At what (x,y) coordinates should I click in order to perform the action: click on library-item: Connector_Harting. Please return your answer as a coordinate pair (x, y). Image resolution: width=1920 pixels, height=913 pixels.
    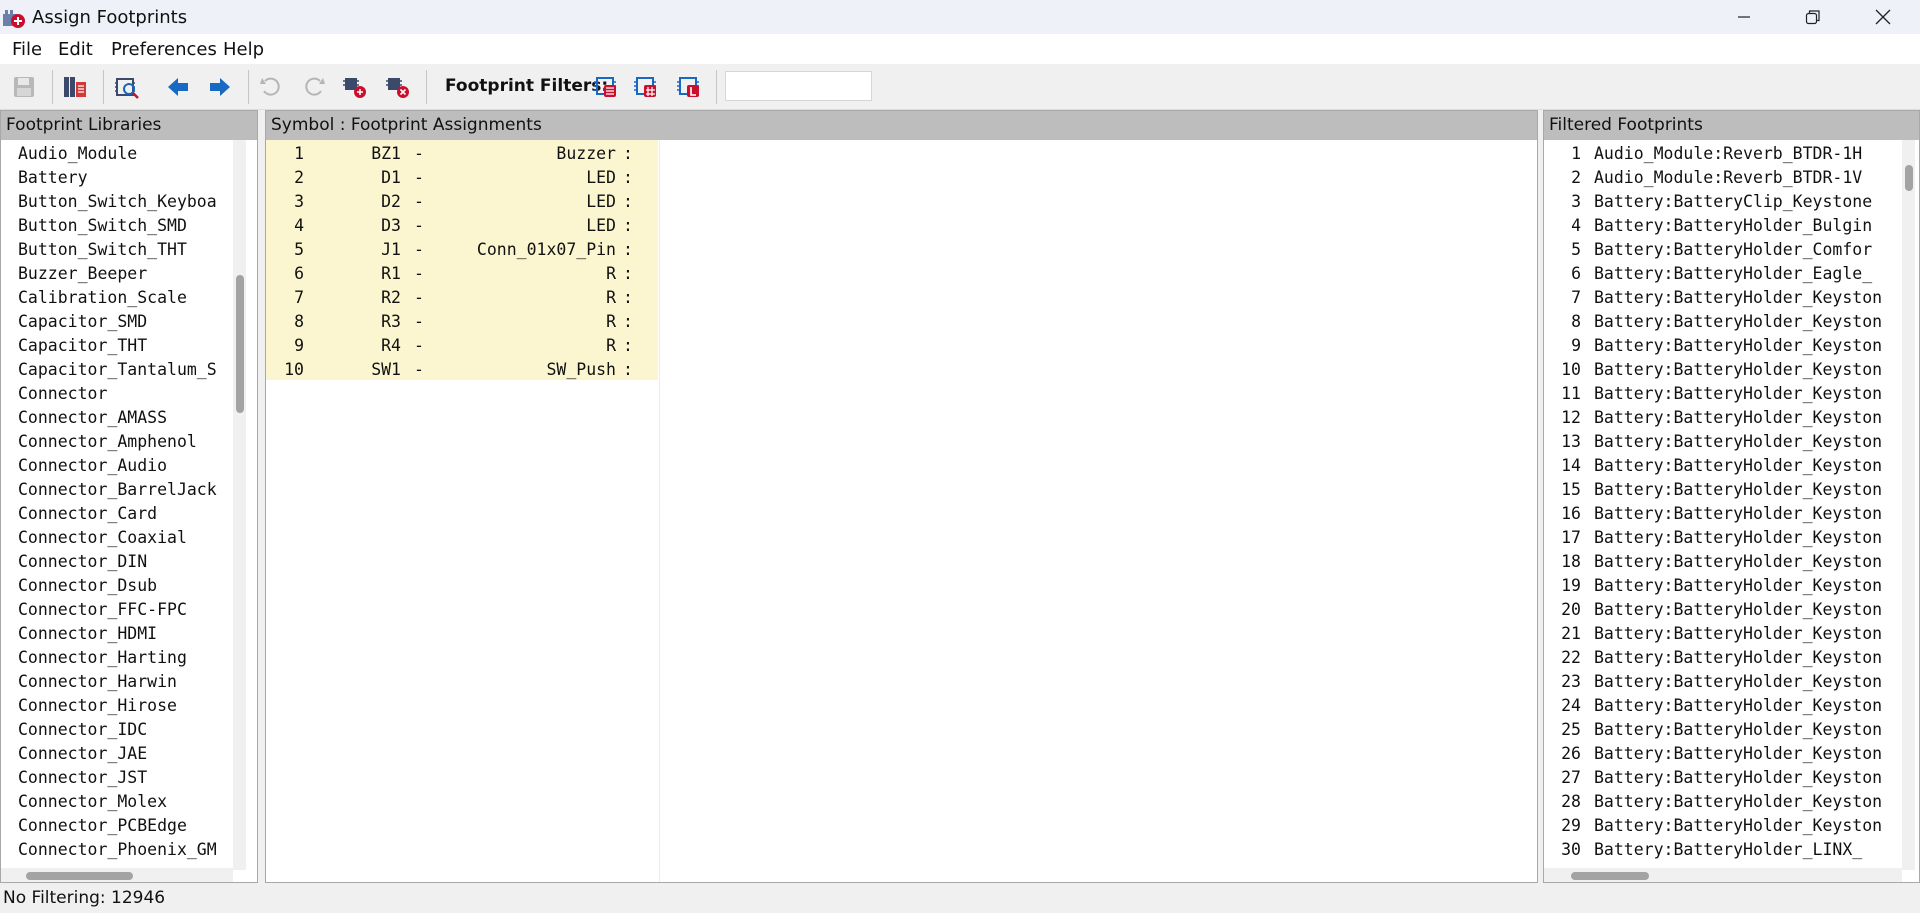
    Looking at the image, I should click on (124, 658).